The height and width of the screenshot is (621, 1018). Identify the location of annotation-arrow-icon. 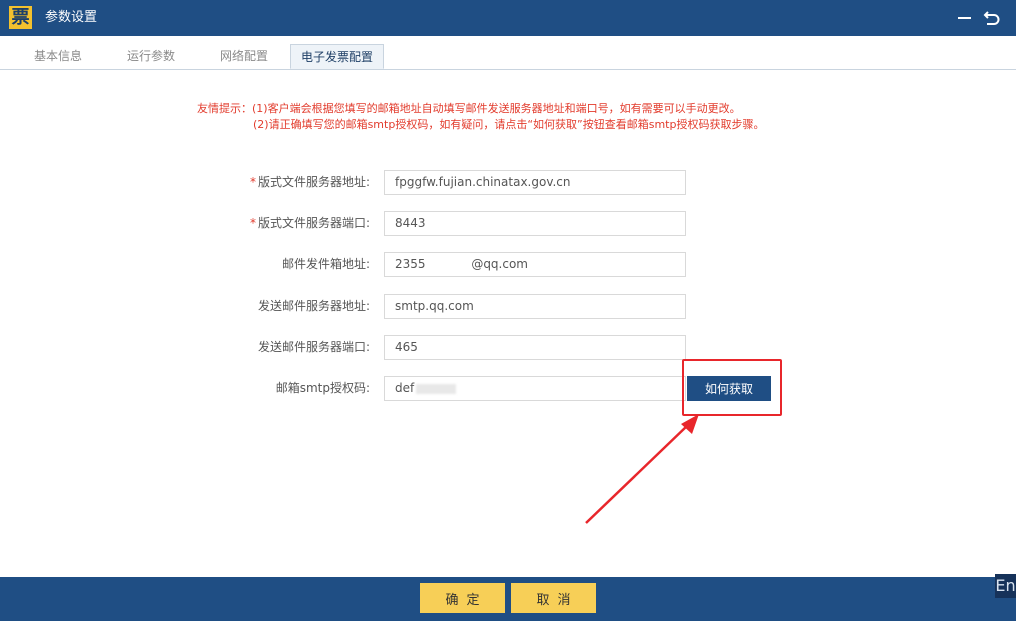
(642, 469).